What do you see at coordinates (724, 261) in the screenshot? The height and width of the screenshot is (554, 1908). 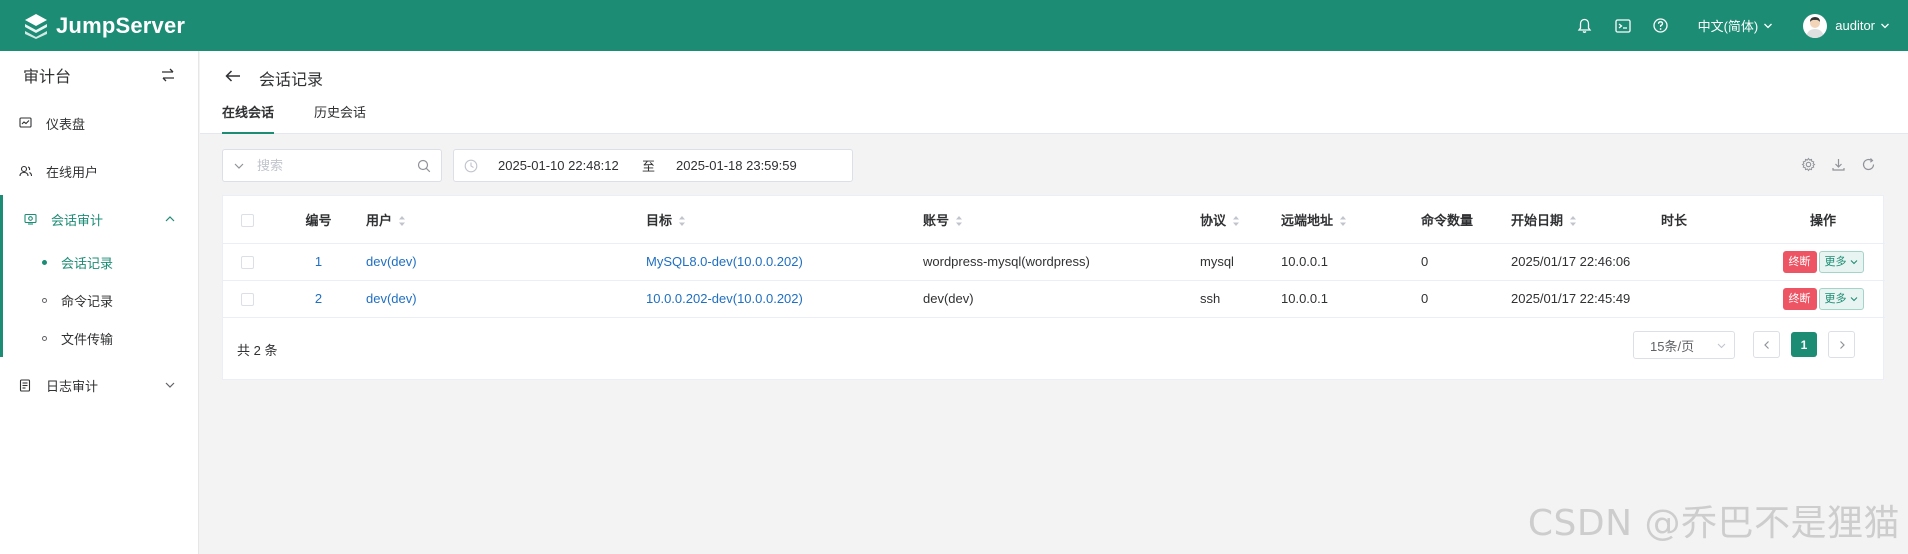 I see `target-link: MySQL8.0-dev(10.0.0.202)` at bounding box center [724, 261].